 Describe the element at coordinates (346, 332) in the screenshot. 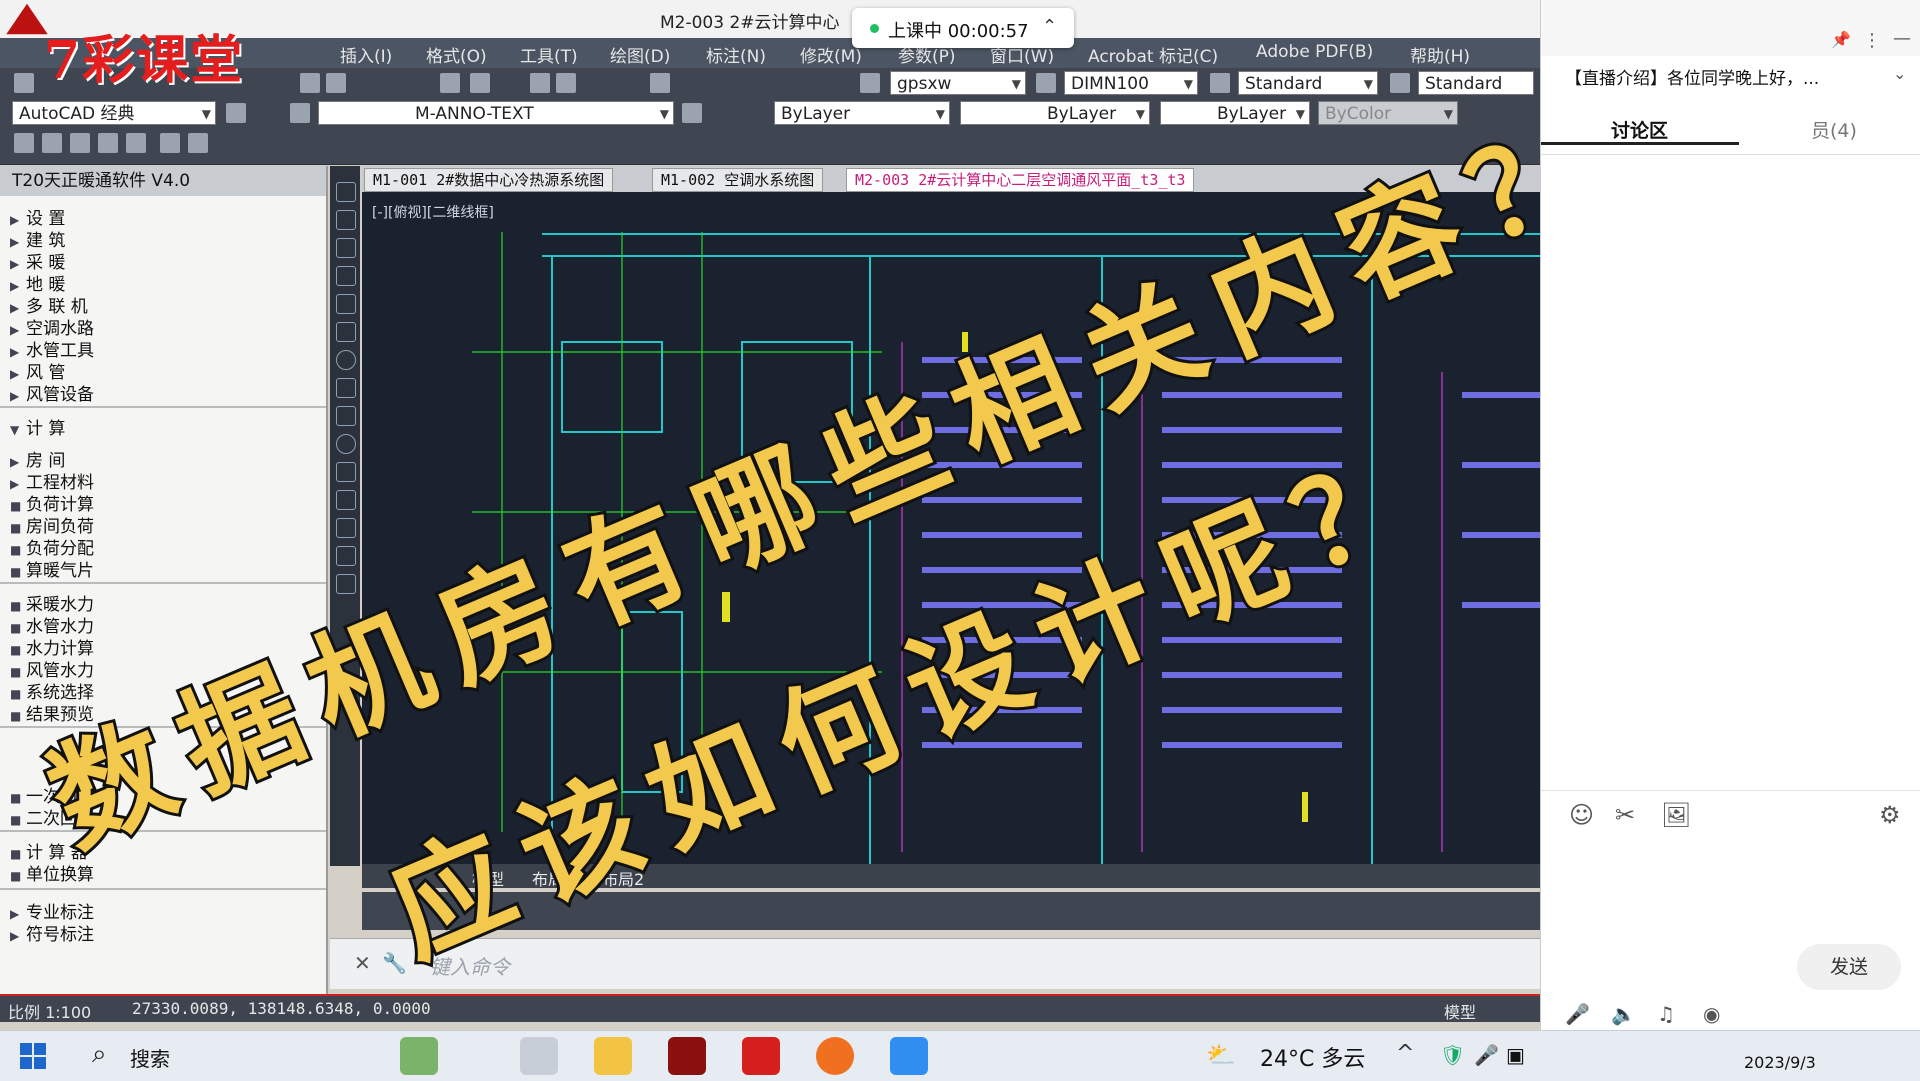

I see `arc-icon` at that location.